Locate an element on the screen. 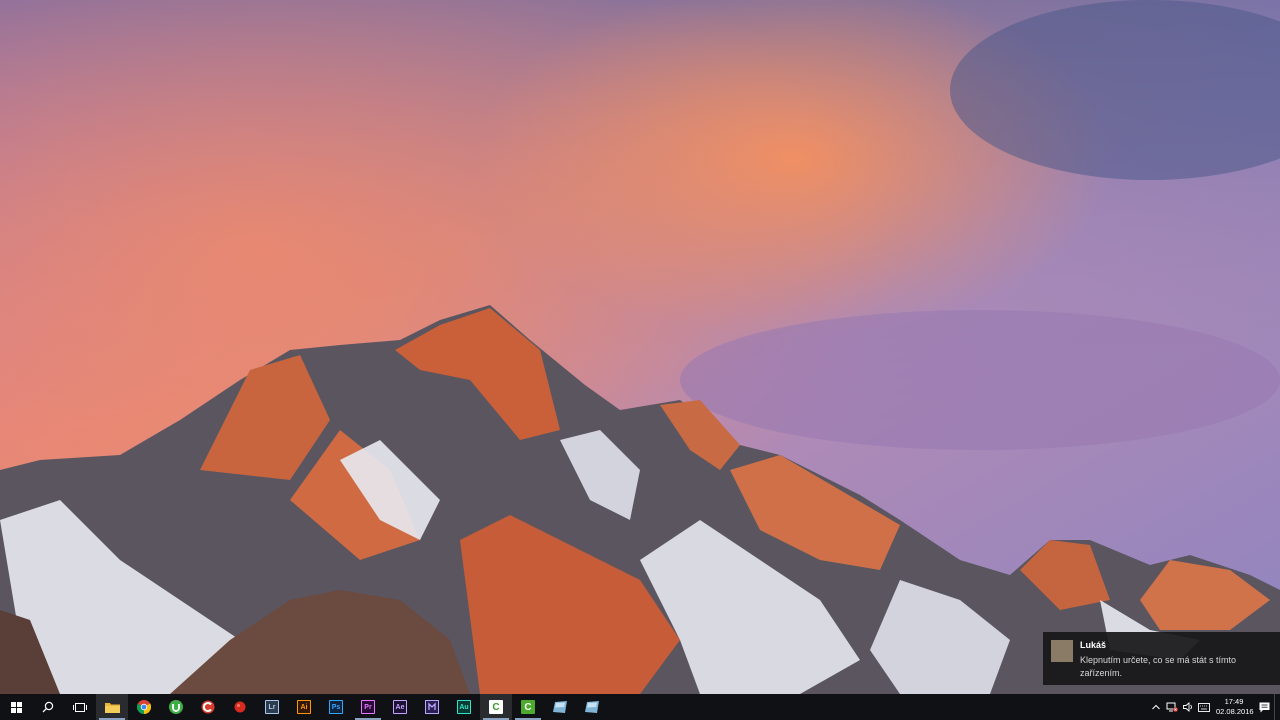 The image size is (1280, 720). taskbar-app-camtasia: C is located at coordinates (496, 707).